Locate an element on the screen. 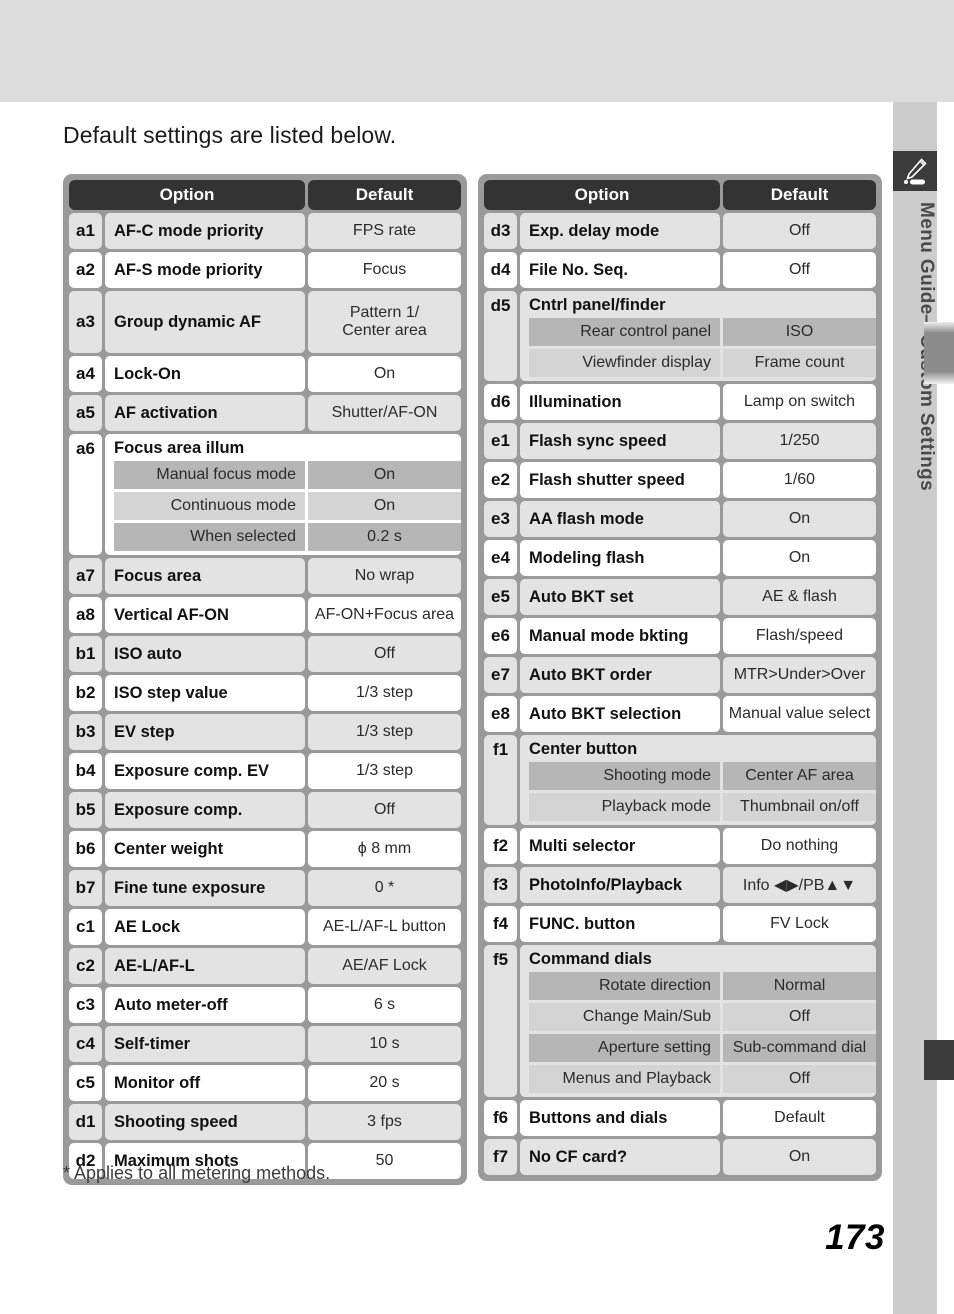 The image size is (954, 1314). row-code: a2 is located at coordinates (85, 270).